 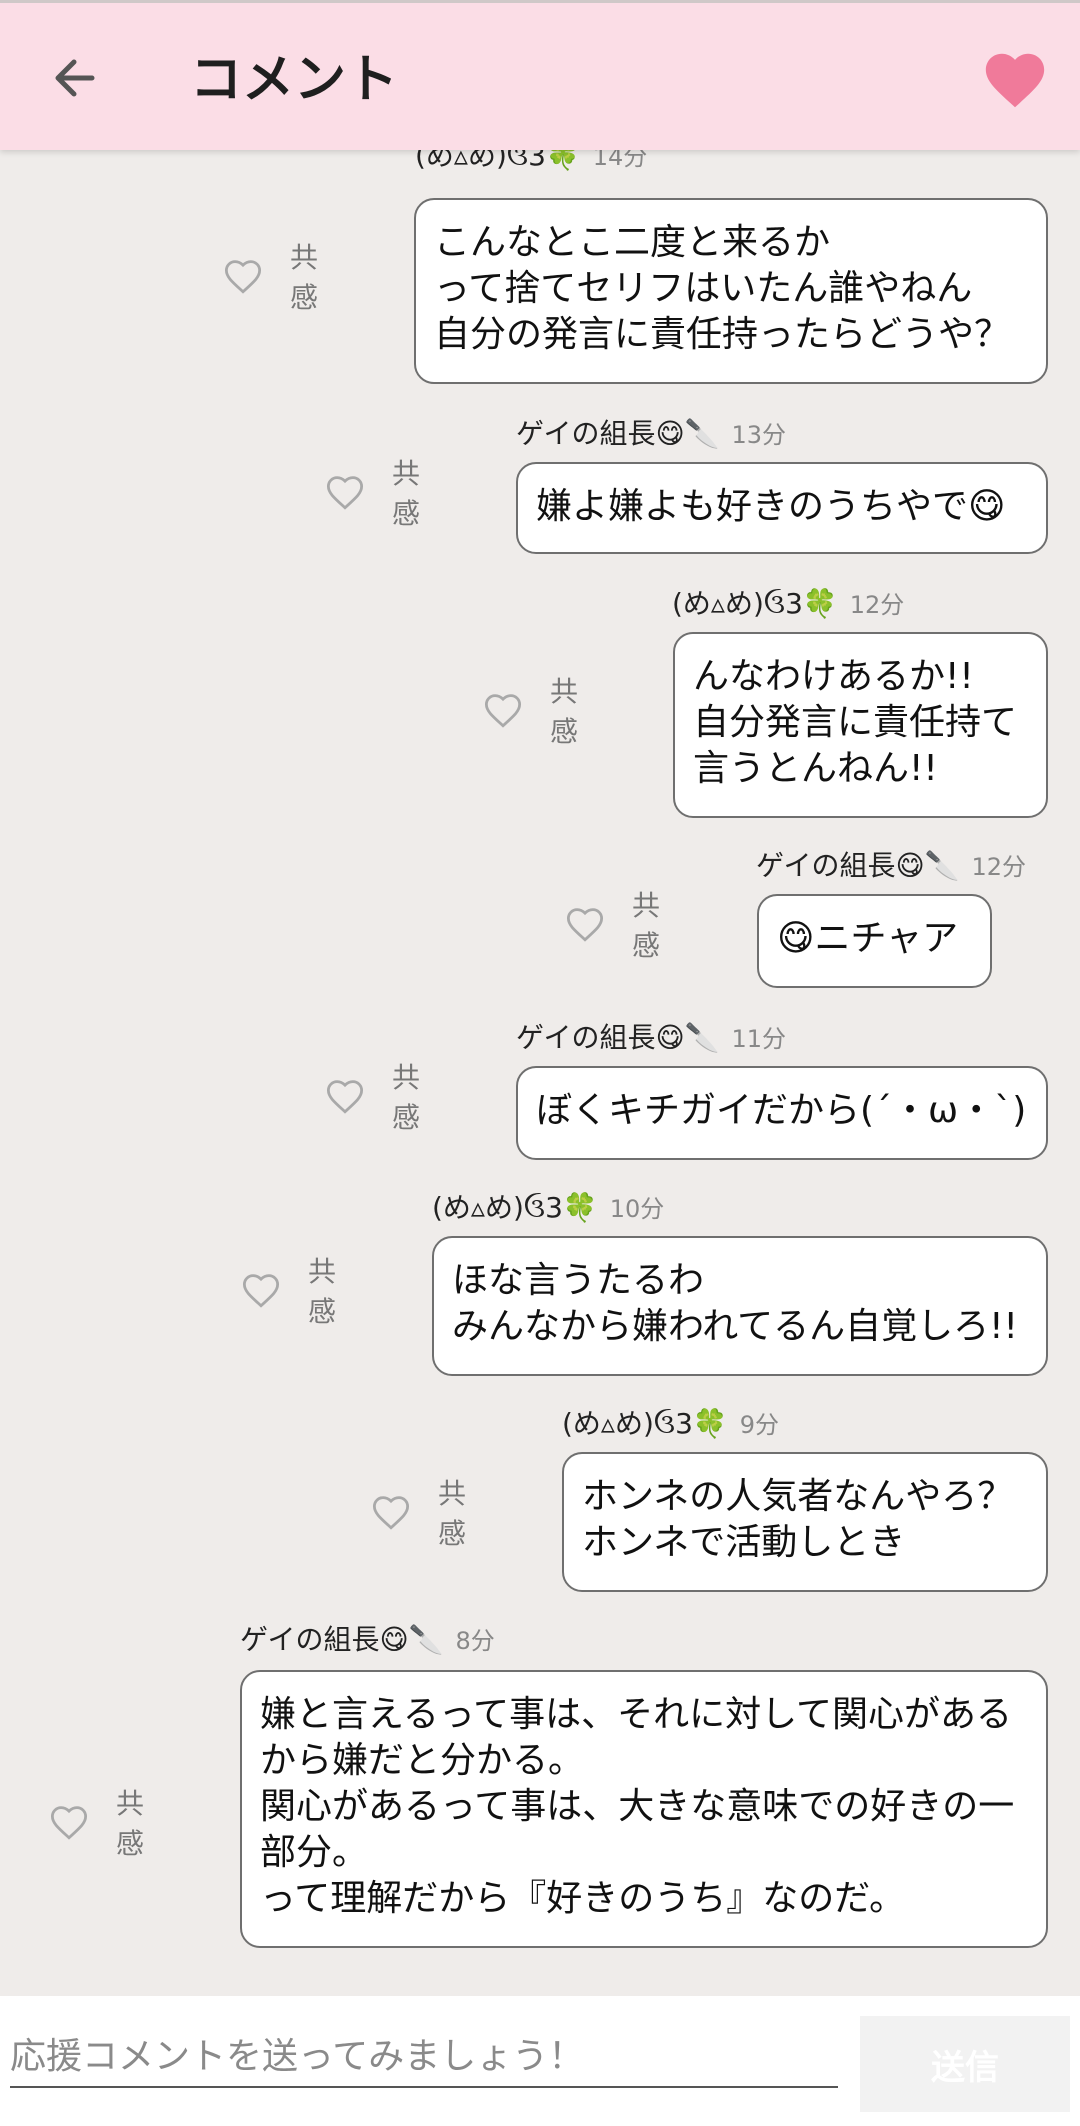 What do you see at coordinates (759, 435) in the screenshot?
I see `comment-time: 13分` at bounding box center [759, 435].